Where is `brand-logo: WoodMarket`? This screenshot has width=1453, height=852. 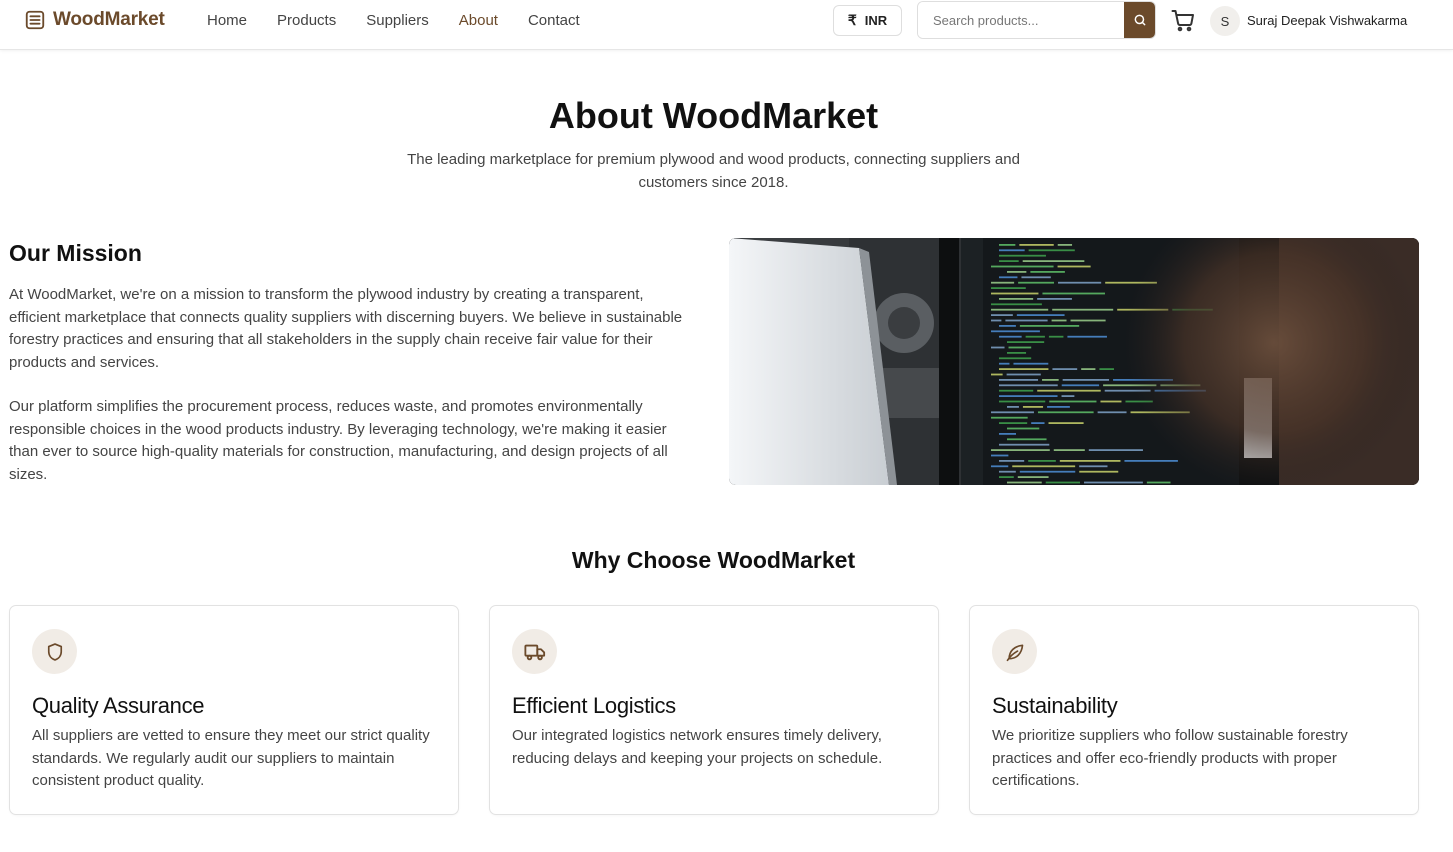
brand-logo: WoodMarket is located at coordinates (94, 20).